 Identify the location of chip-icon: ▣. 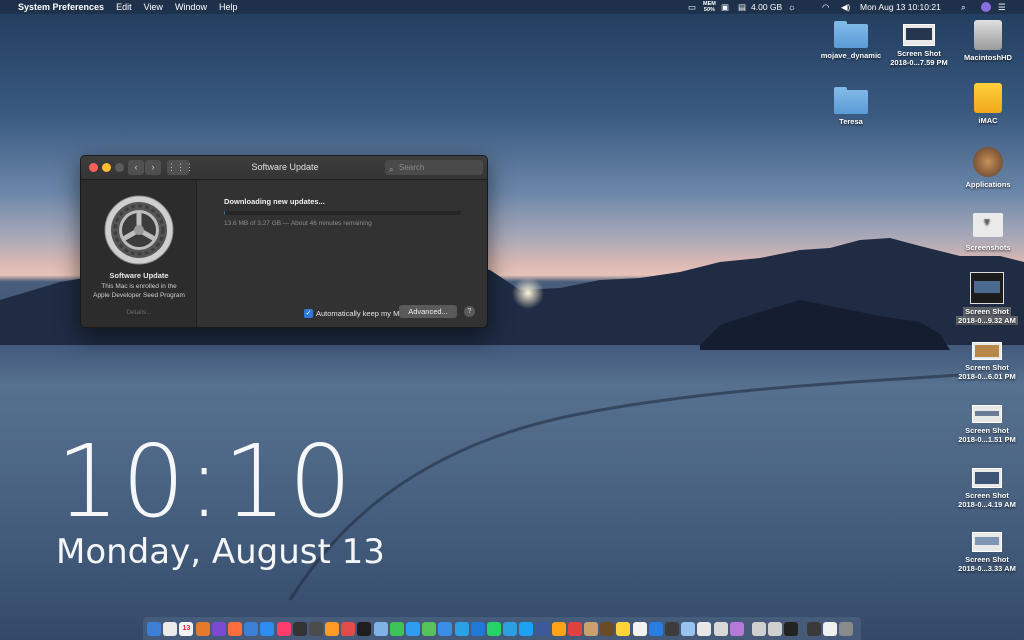
(725, 7).